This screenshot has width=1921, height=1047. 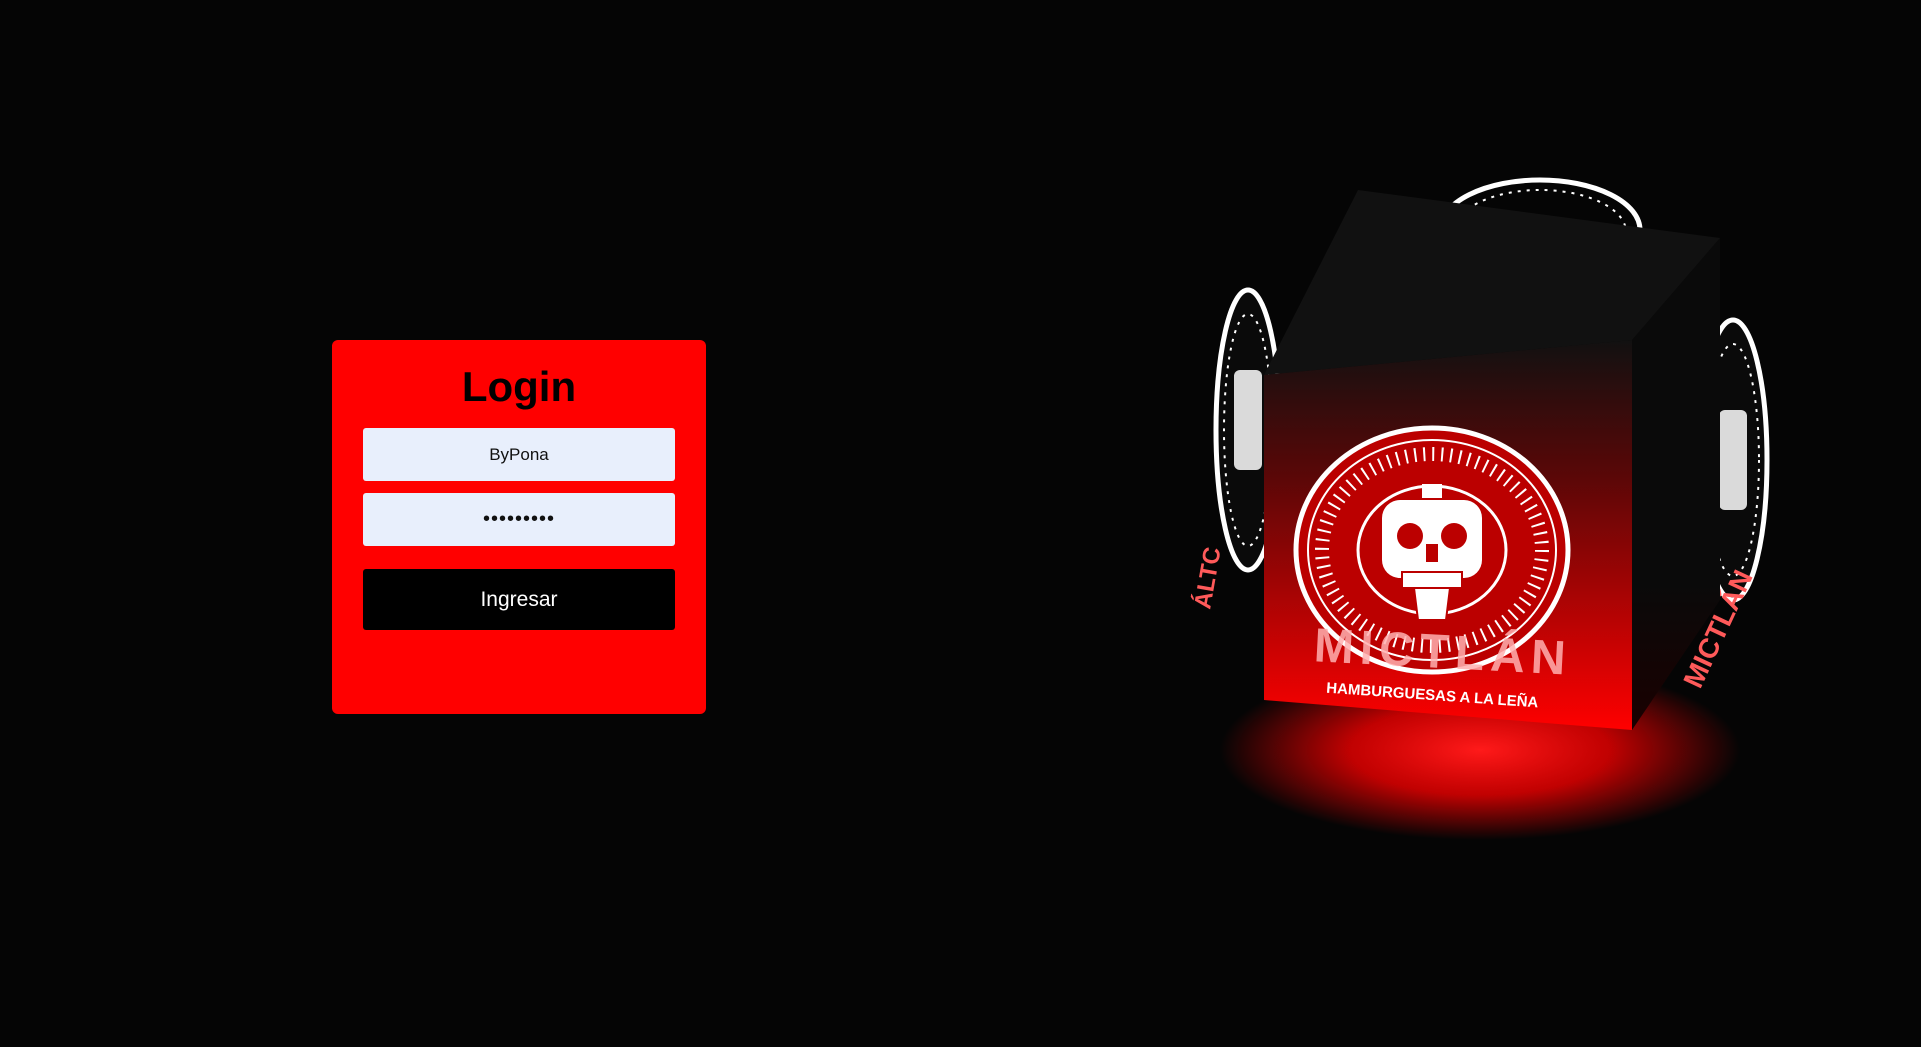 What do you see at coordinates (519, 386) in the screenshot?
I see `login-title: Login` at bounding box center [519, 386].